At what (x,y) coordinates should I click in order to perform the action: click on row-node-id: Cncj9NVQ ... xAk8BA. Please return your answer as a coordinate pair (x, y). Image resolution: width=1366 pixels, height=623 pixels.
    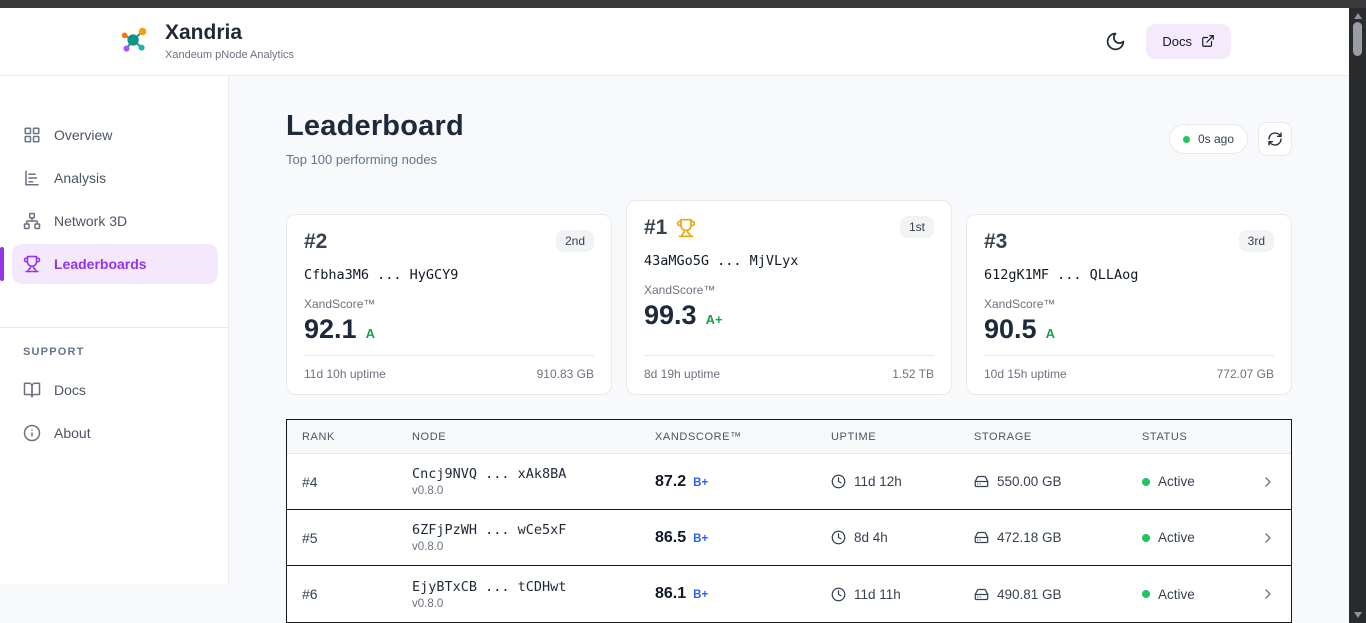
    Looking at the image, I should click on (489, 474).